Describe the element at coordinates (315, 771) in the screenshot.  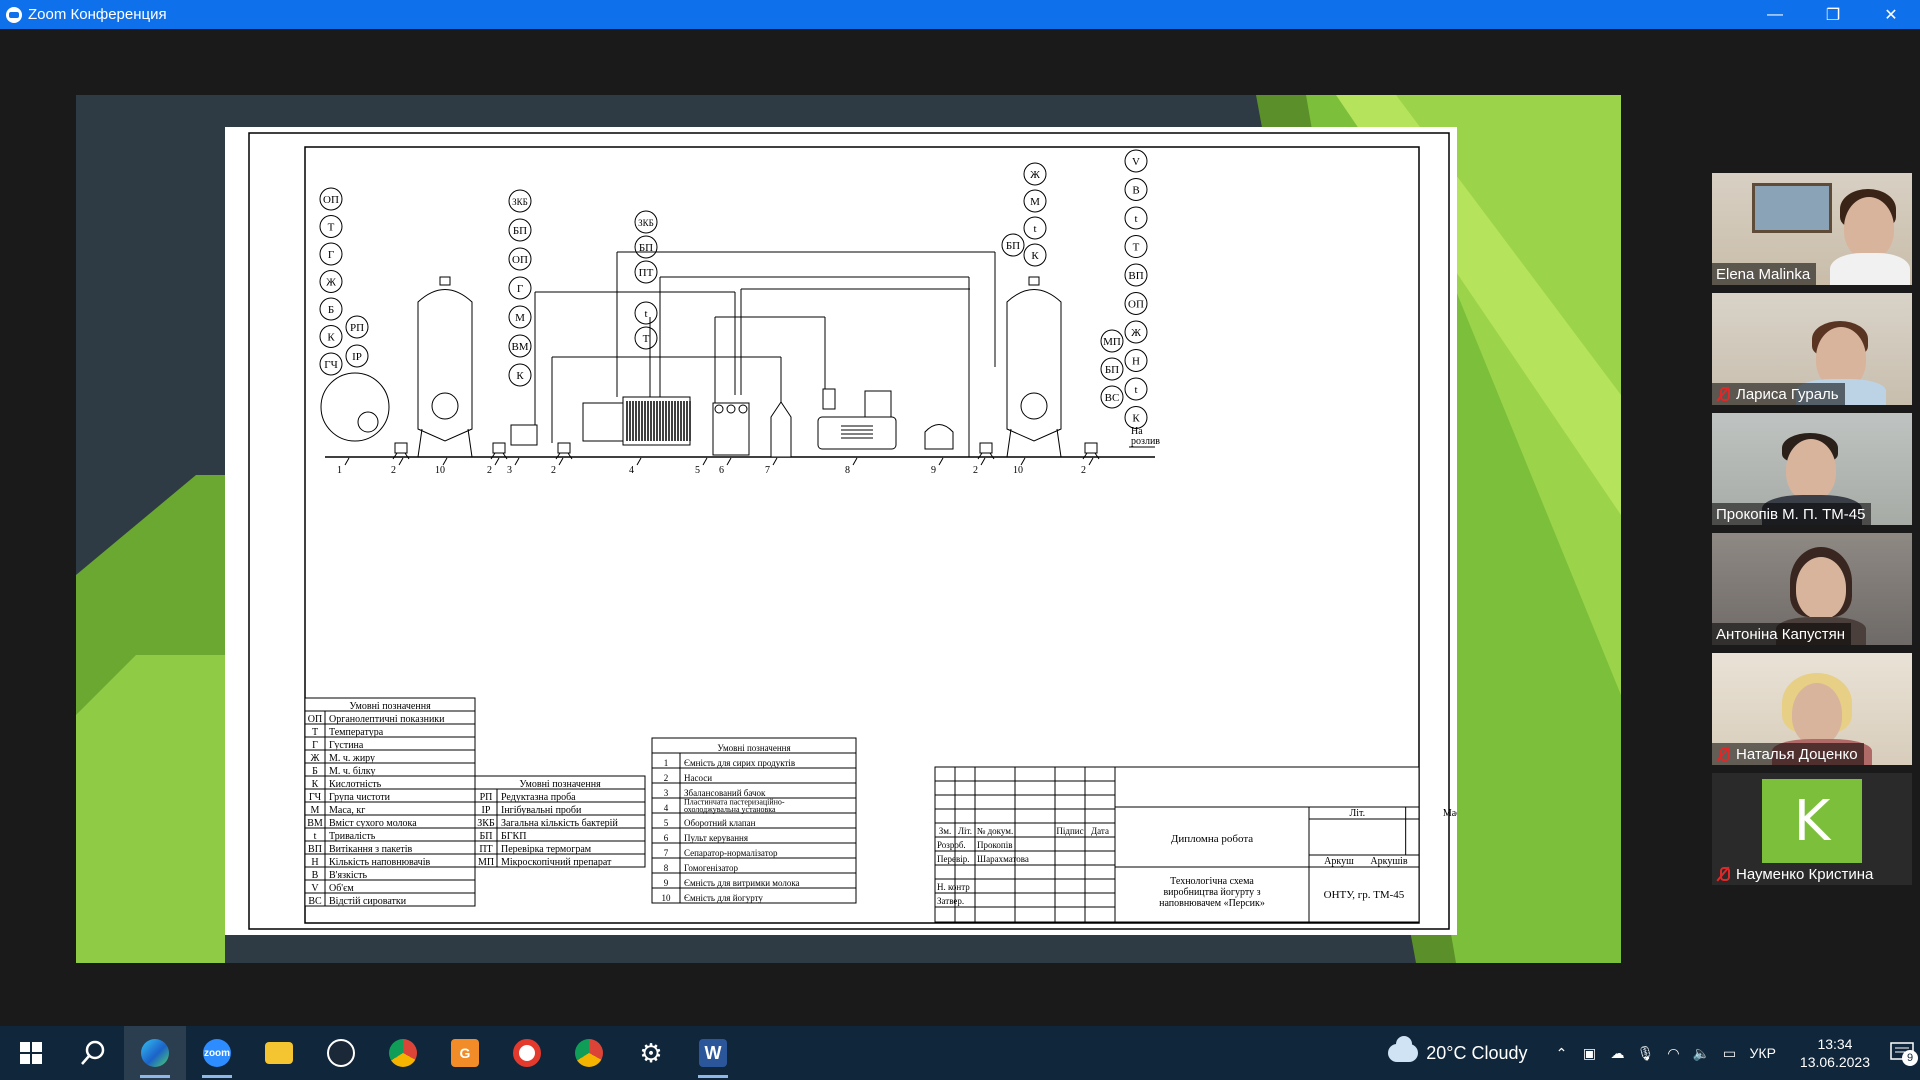
I see `legend-code: Б` at that location.